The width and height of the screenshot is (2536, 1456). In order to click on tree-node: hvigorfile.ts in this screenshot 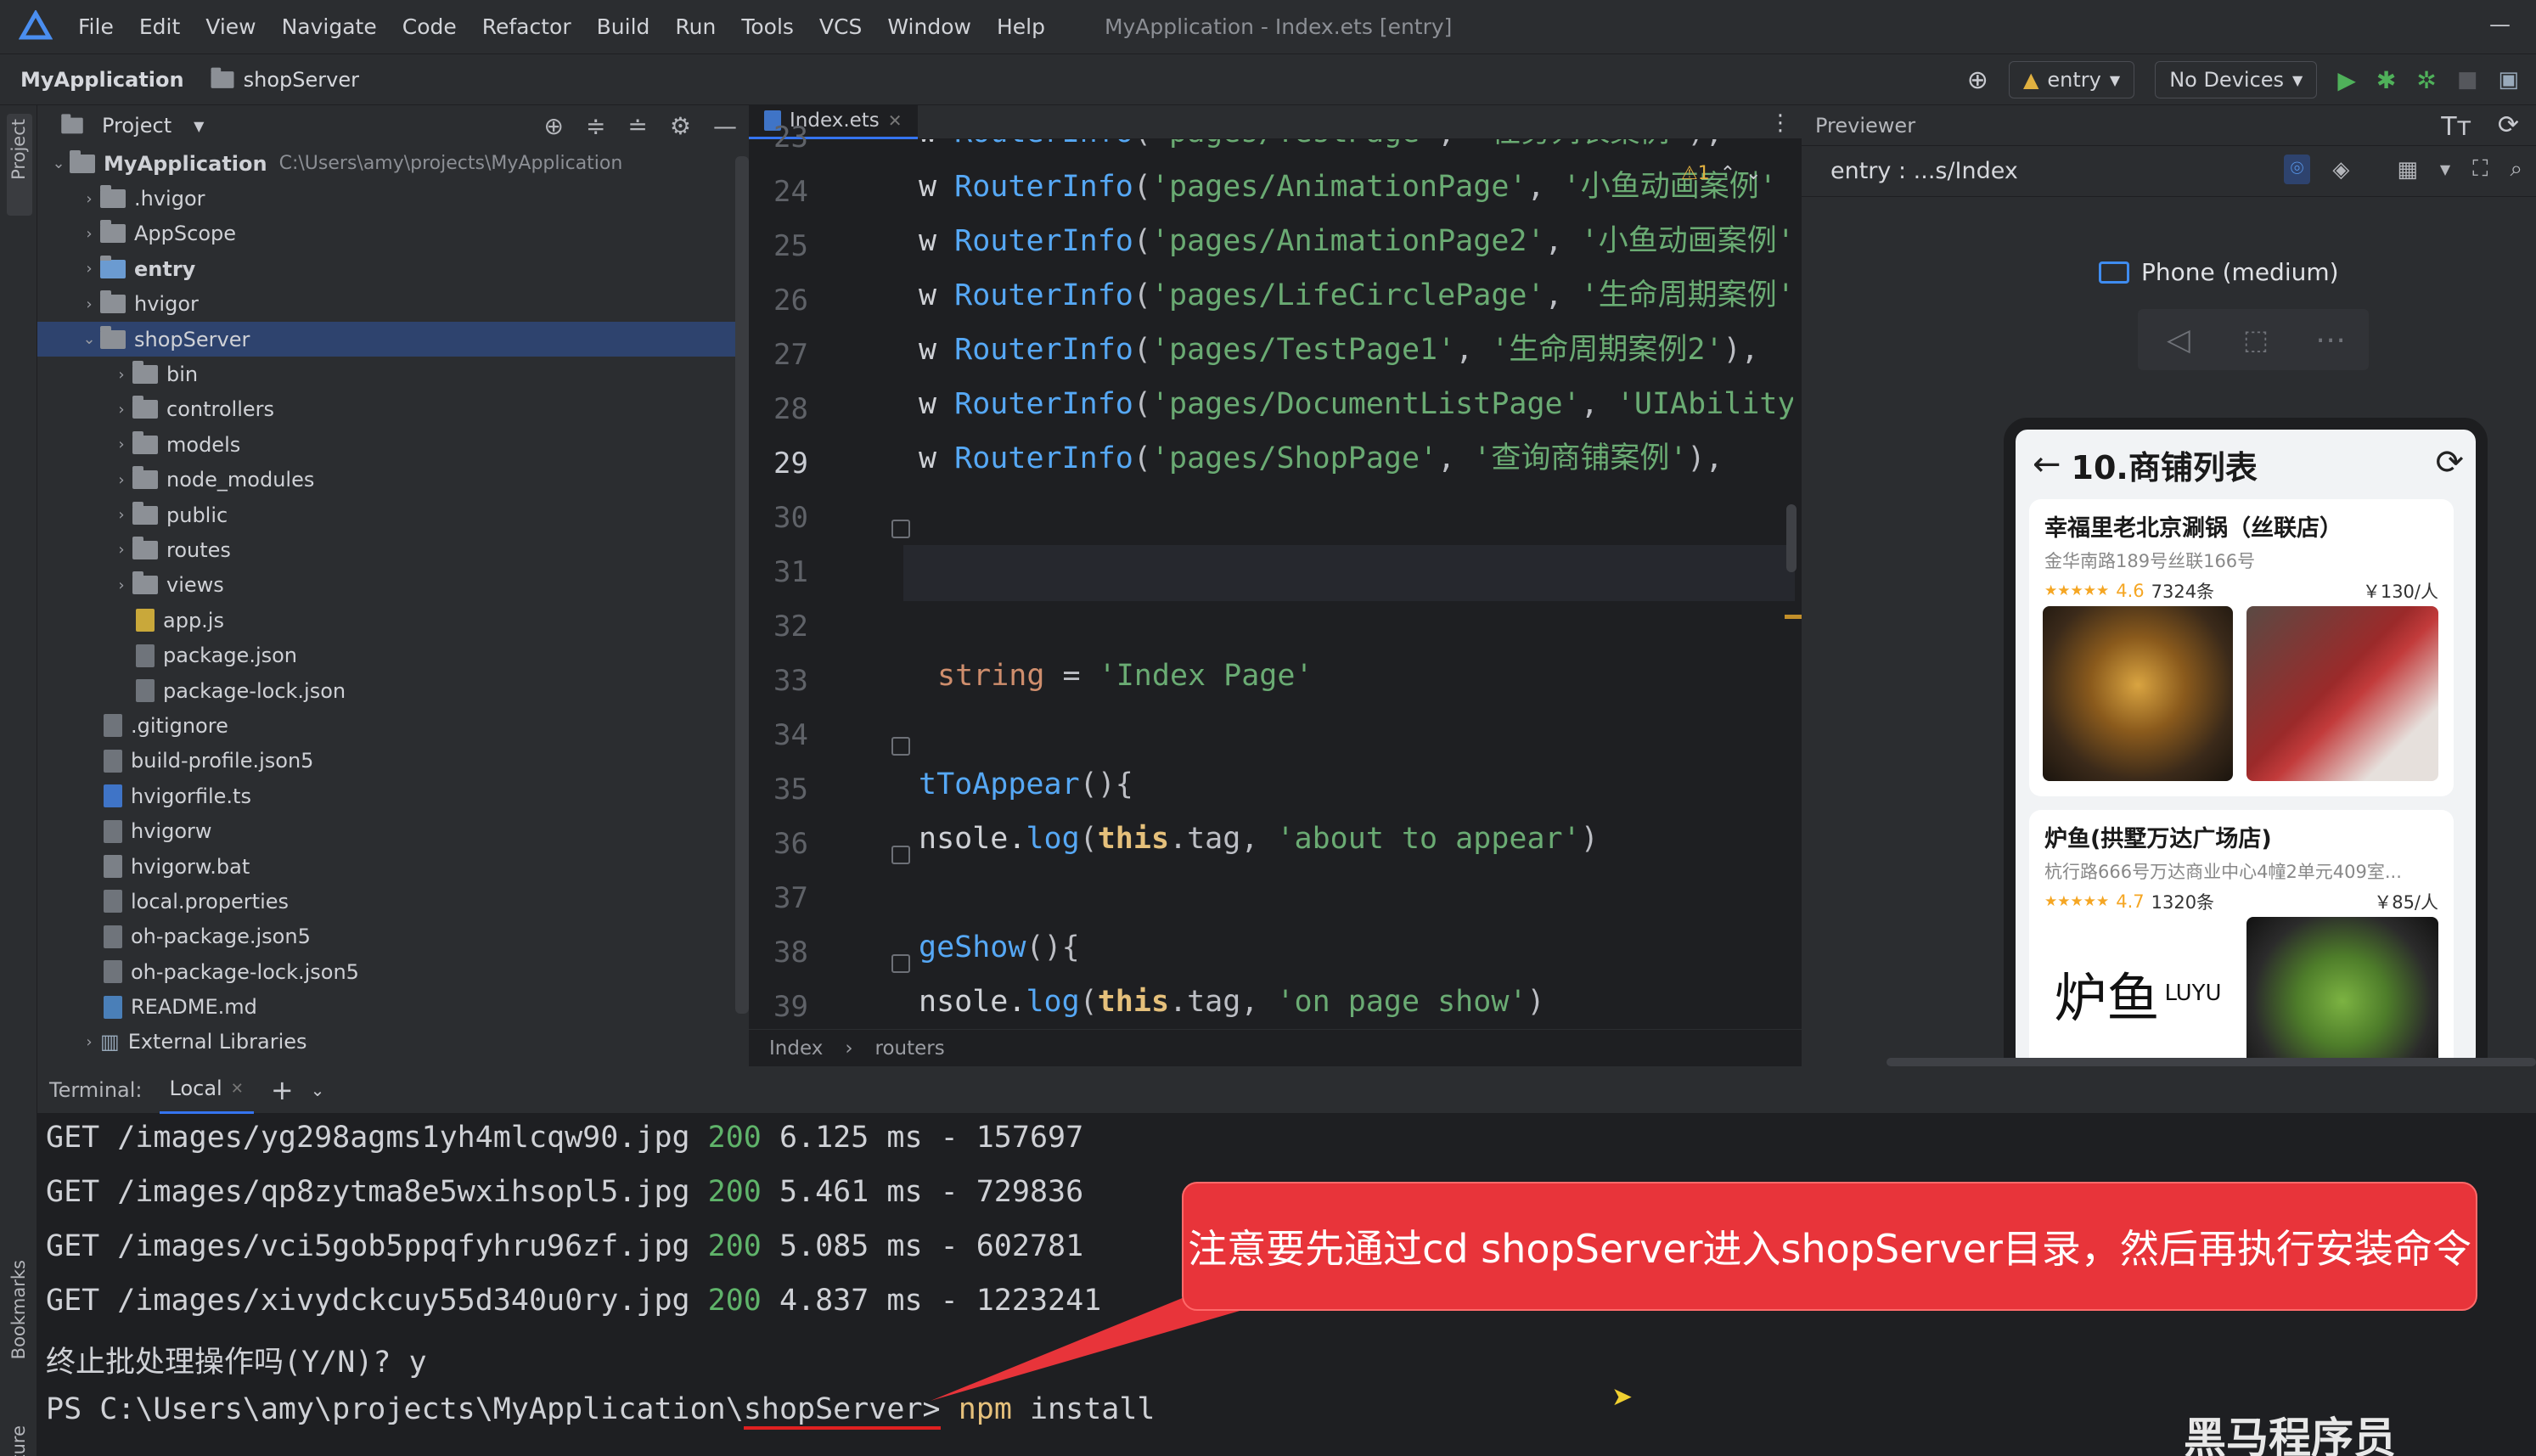, I will do `click(393, 796)`.